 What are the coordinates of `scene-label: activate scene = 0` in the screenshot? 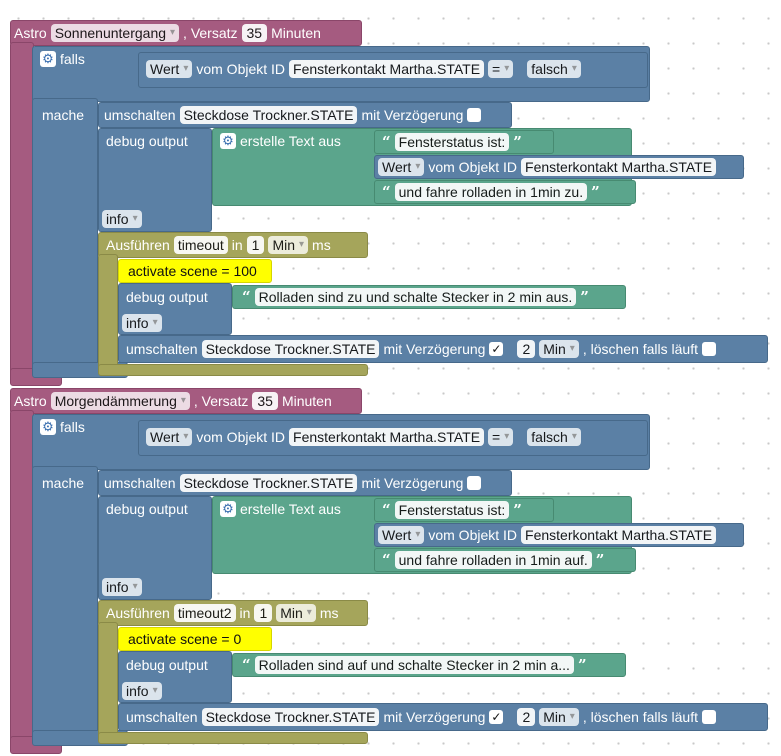 It's located at (185, 639).